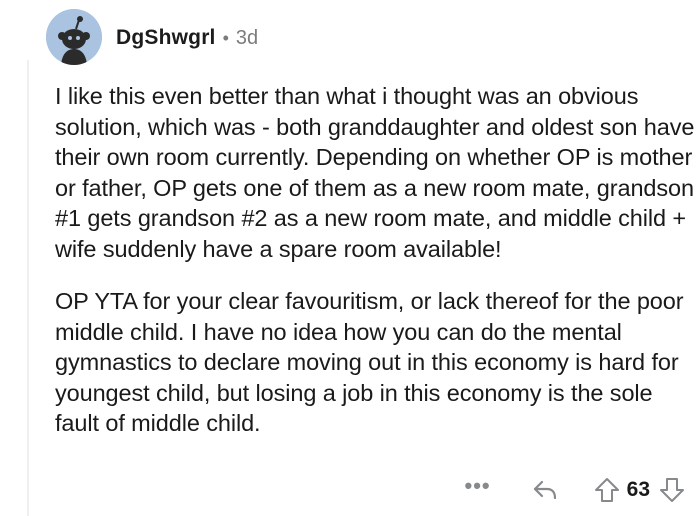 This screenshot has height=516, width=700. I want to click on downvote-button, so click(672, 490).